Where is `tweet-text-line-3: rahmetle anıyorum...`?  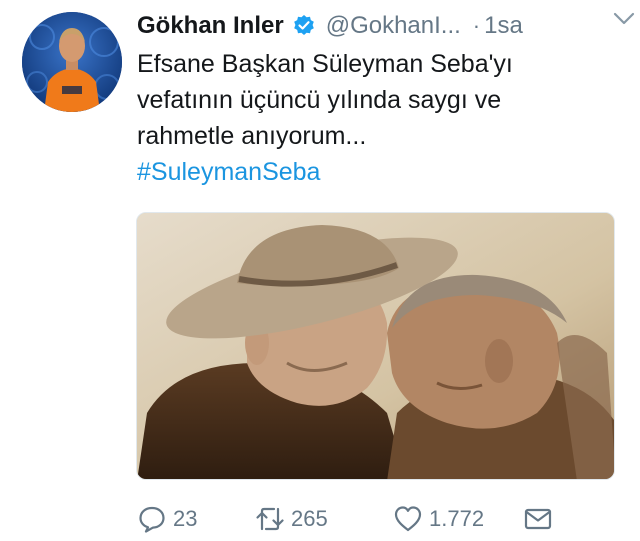 tweet-text-line-3: rahmetle anıyorum... is located at coordinates (252, 136).